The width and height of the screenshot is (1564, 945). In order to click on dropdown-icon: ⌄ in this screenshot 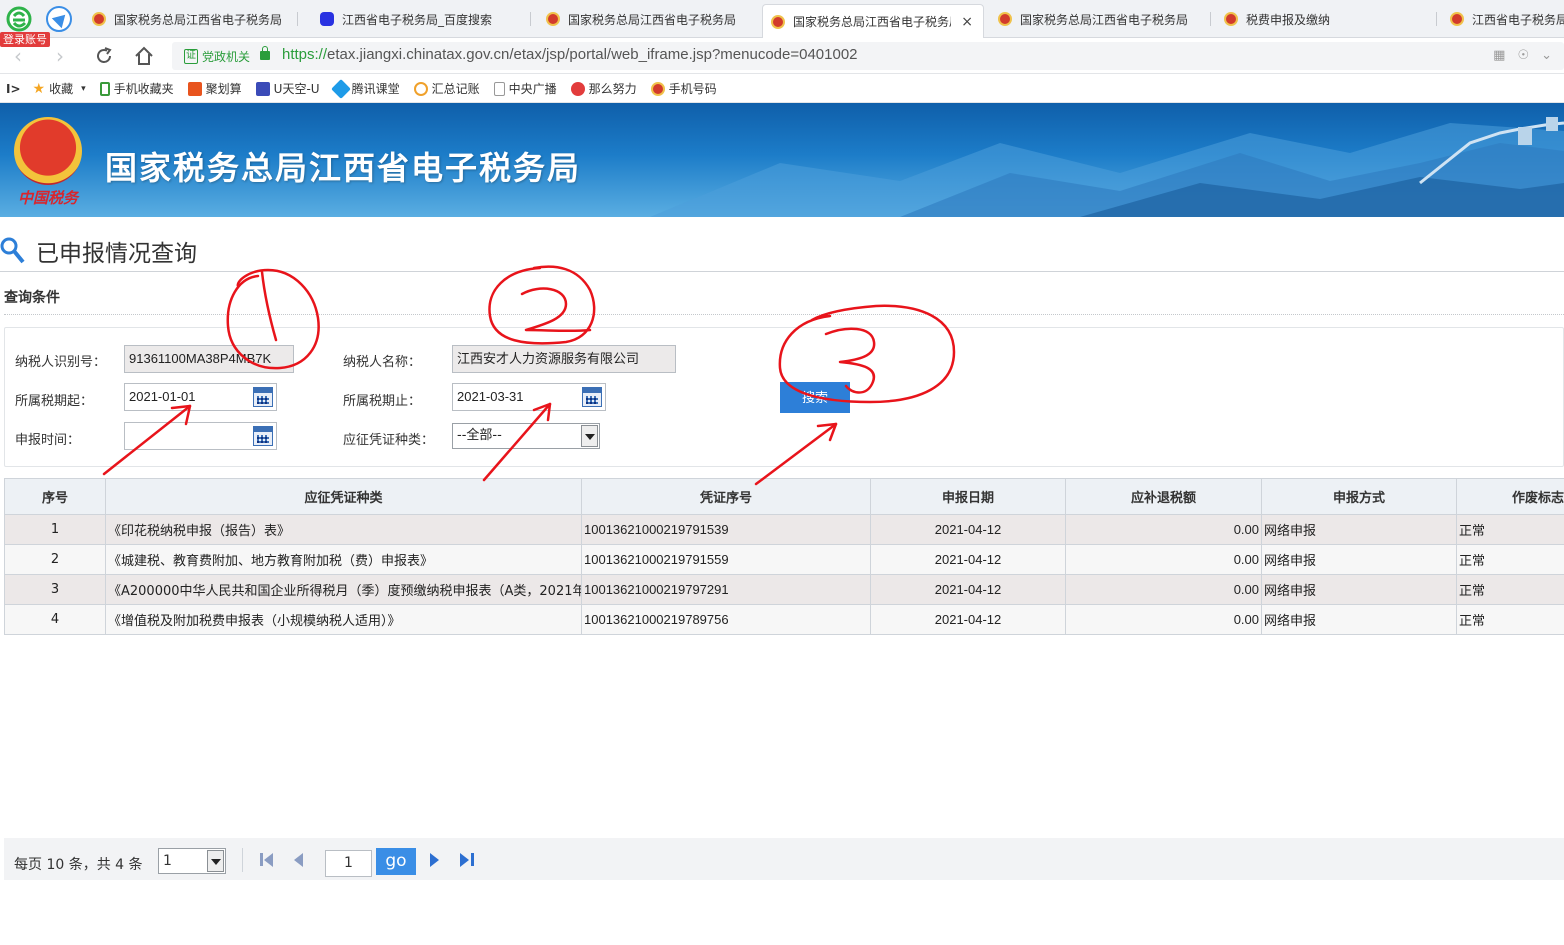, I will do `click(1546, 55)`.